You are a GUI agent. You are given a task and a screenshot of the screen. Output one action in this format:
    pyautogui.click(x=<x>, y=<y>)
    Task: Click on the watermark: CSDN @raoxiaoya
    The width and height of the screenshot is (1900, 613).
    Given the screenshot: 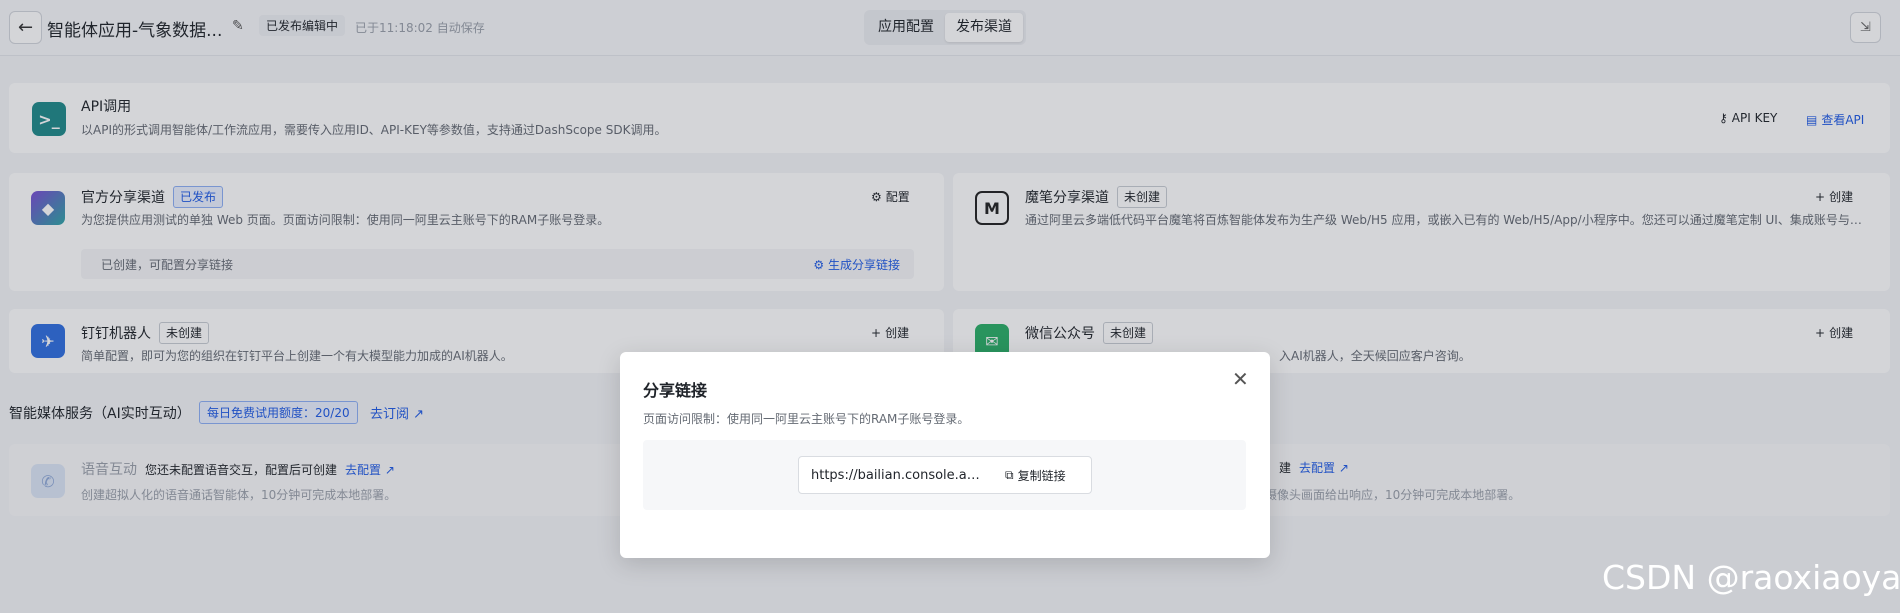 What is the action you would take?
    pyautogui.click(x=1751, y=577)
    